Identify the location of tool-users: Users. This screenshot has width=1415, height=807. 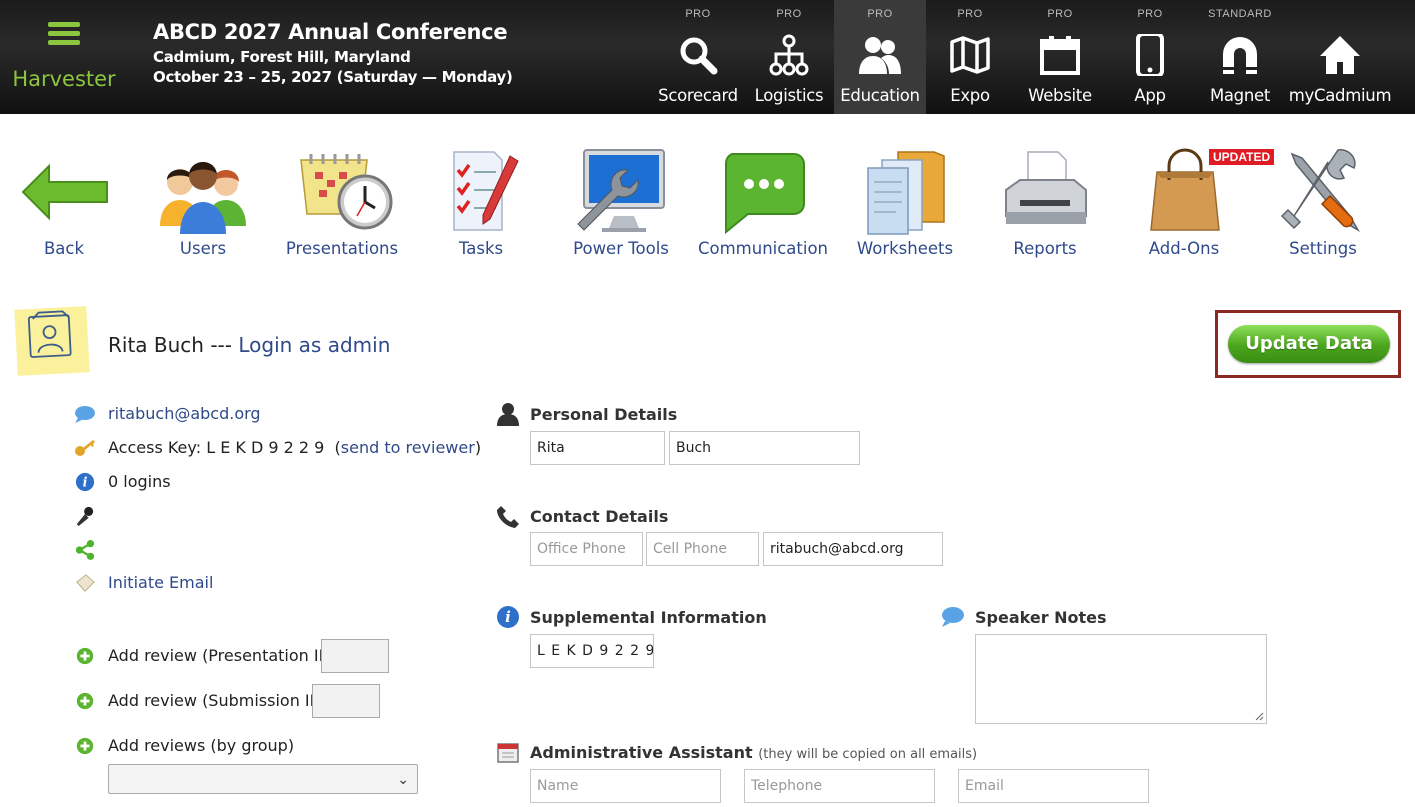
(203, 202).